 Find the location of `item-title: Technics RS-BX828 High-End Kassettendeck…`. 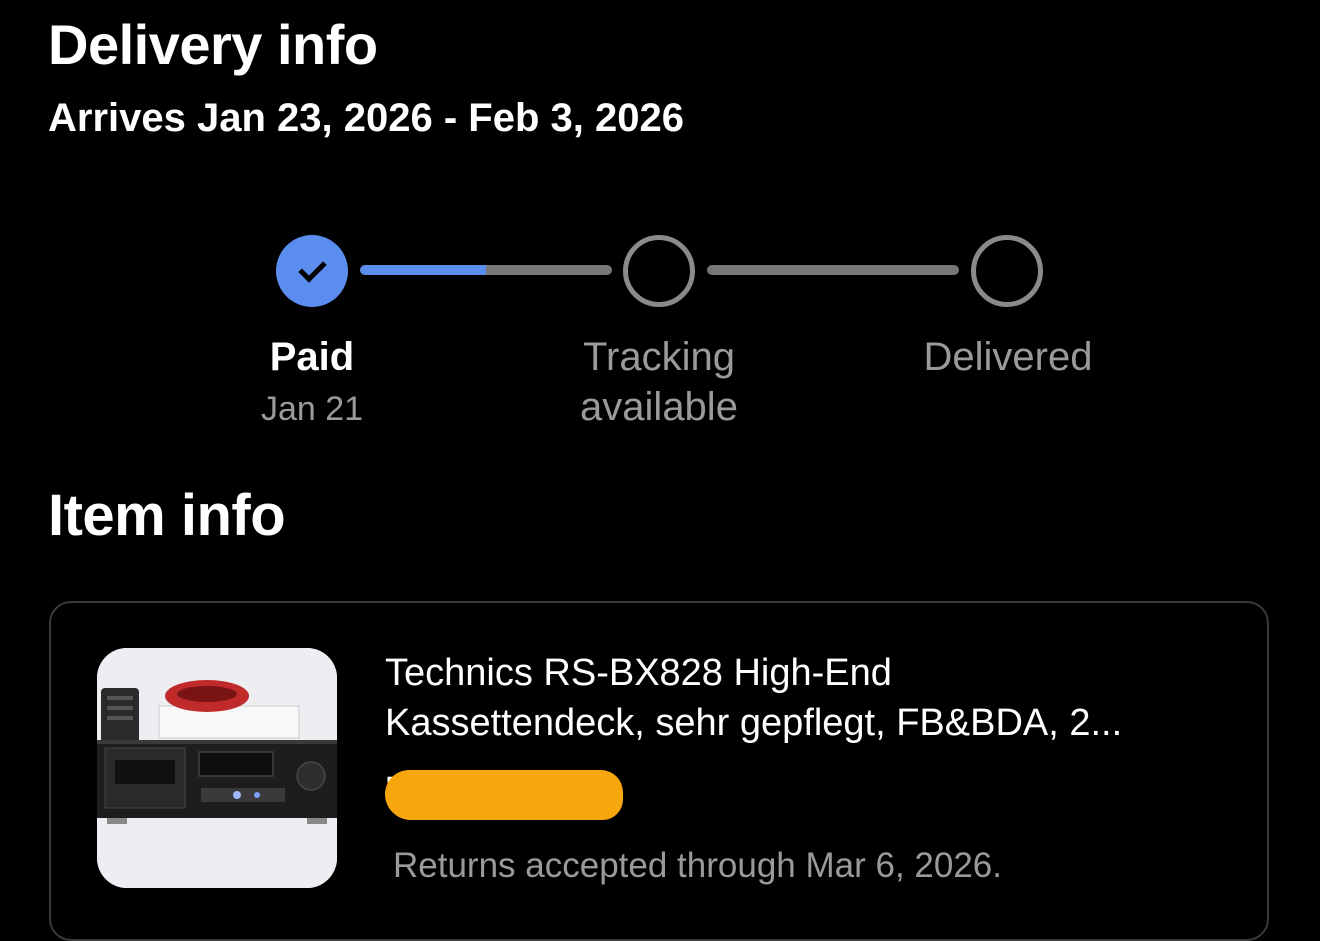

item-title: Technics RS-BX828 High-End Kassettendeck… is located at coordinates (820, 698).